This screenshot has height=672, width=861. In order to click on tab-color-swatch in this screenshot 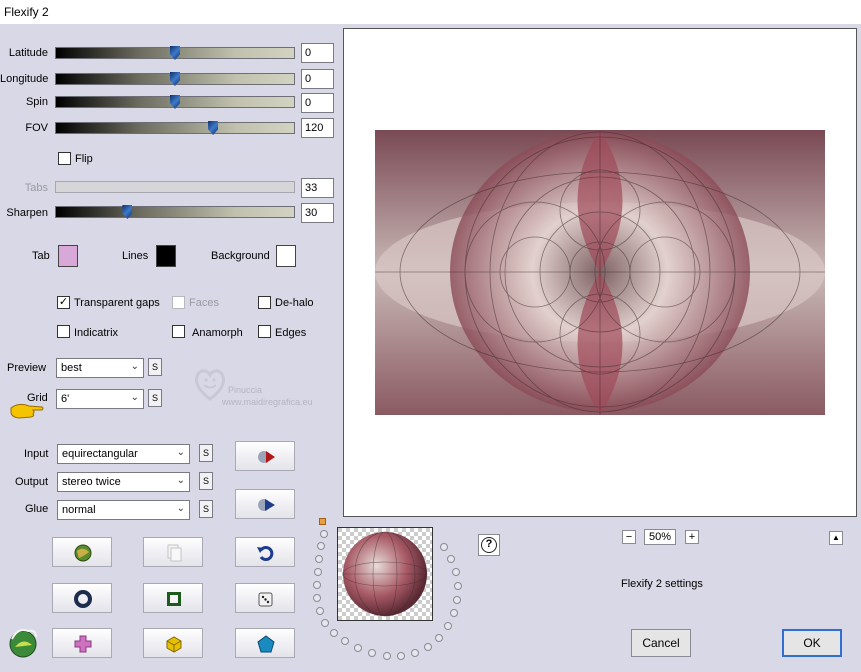, I will do `click(68, 256)`.